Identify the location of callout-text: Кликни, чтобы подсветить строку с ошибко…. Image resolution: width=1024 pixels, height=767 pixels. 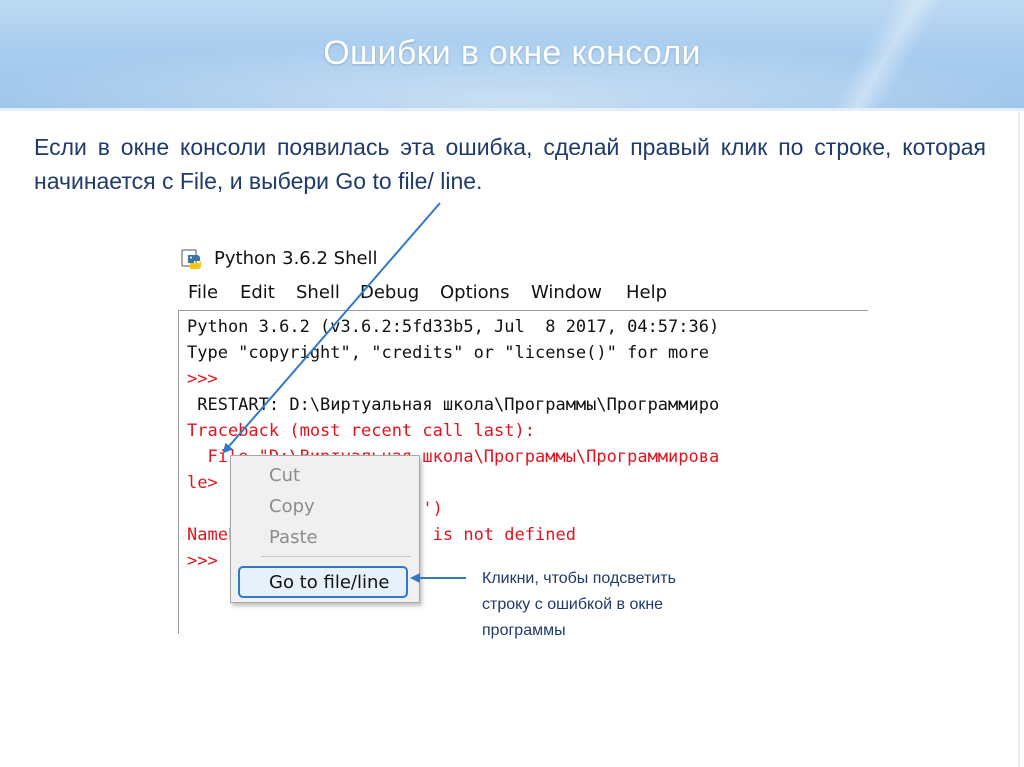
(579, 604).